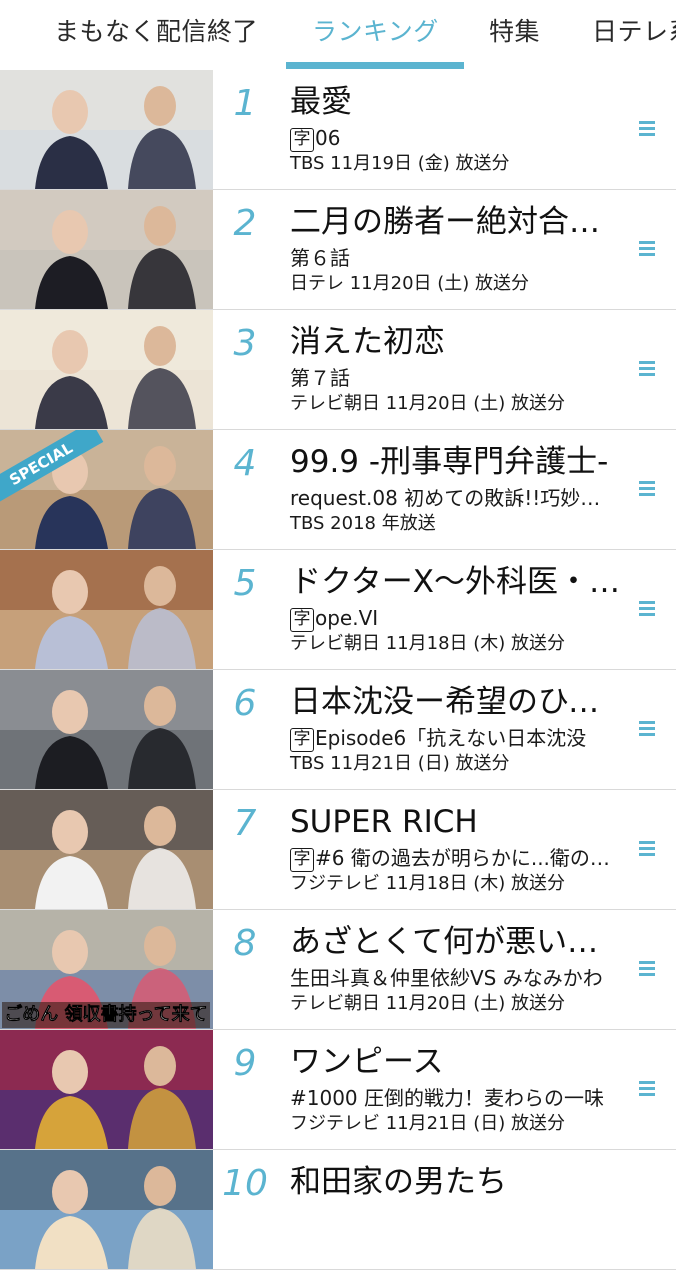 This screenshot has width=676, height=1270. I want to click on episode-info: 字 #6 衛の過去が明らかに...衛の過去, so click(453, 858).